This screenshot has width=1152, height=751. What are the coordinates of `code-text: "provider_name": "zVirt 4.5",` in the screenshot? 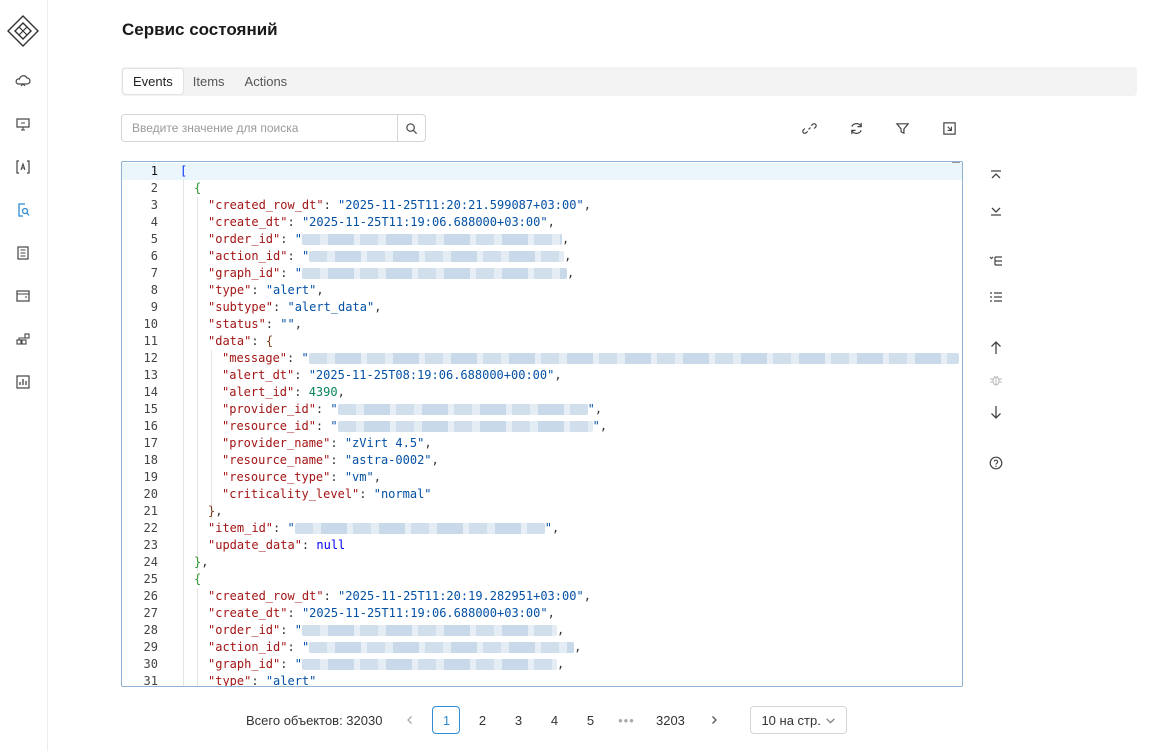 It's located at (327, 443).